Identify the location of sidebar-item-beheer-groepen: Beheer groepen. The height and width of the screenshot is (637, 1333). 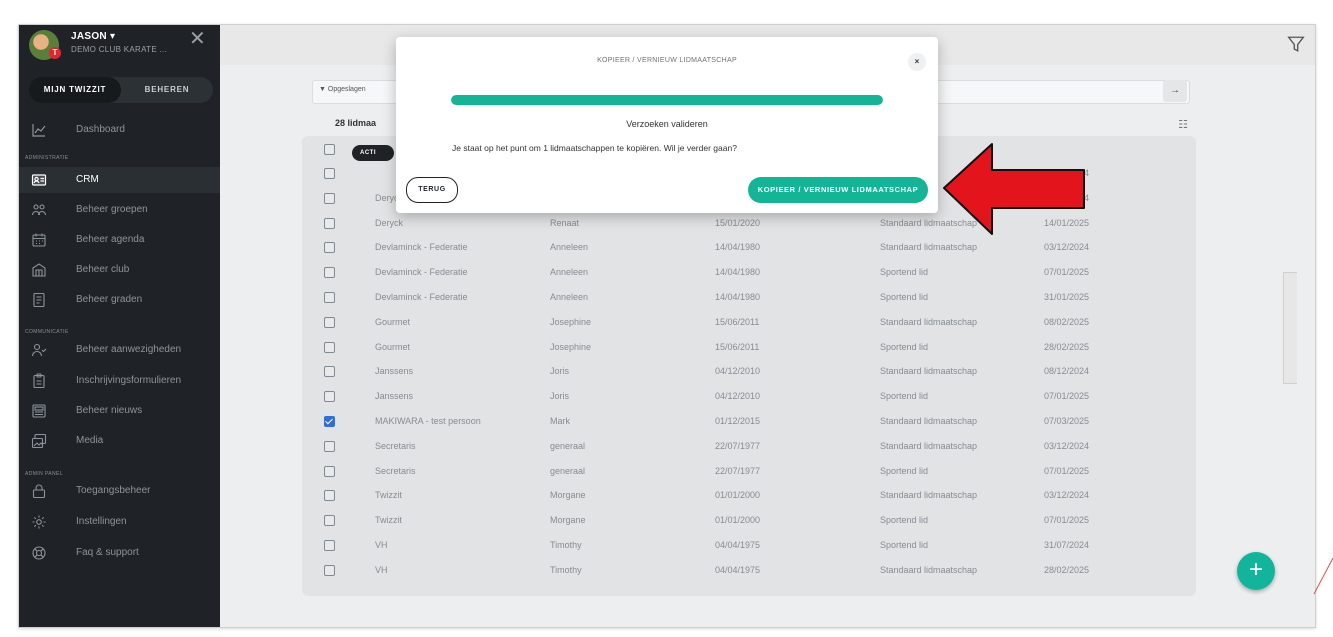
(119, 210).